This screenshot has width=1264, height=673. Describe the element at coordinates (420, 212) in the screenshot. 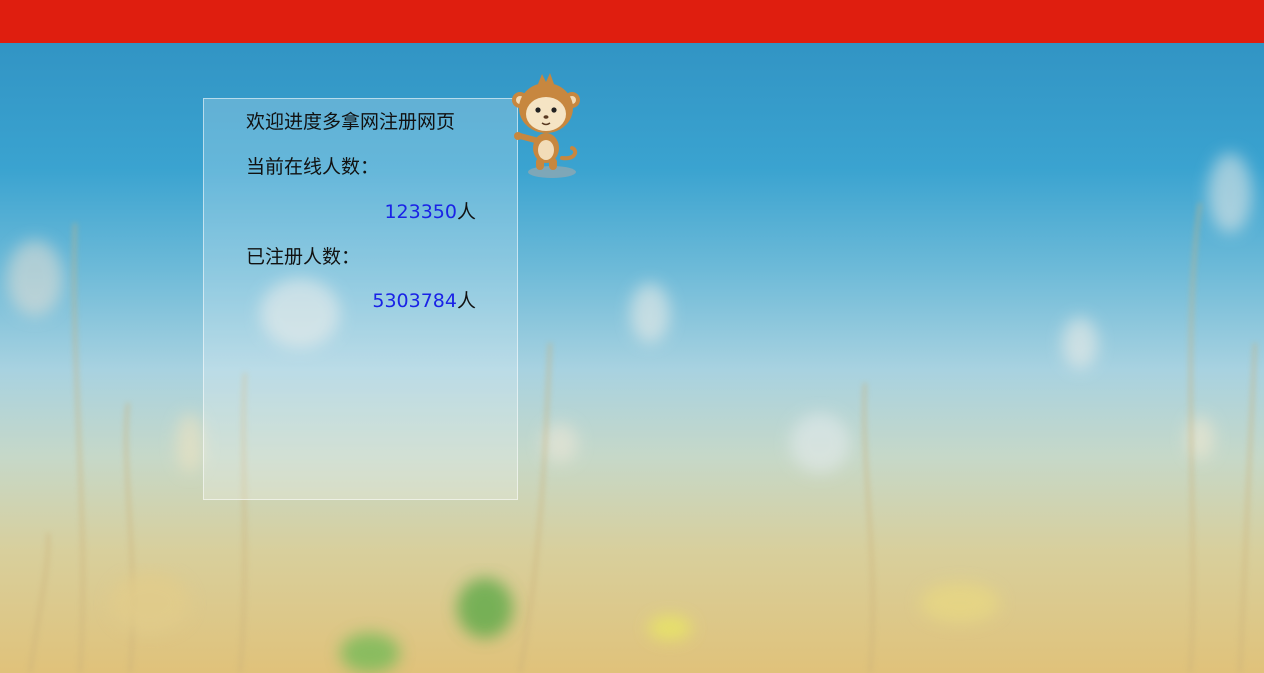

I see `online-count-value: 123350` at that location.